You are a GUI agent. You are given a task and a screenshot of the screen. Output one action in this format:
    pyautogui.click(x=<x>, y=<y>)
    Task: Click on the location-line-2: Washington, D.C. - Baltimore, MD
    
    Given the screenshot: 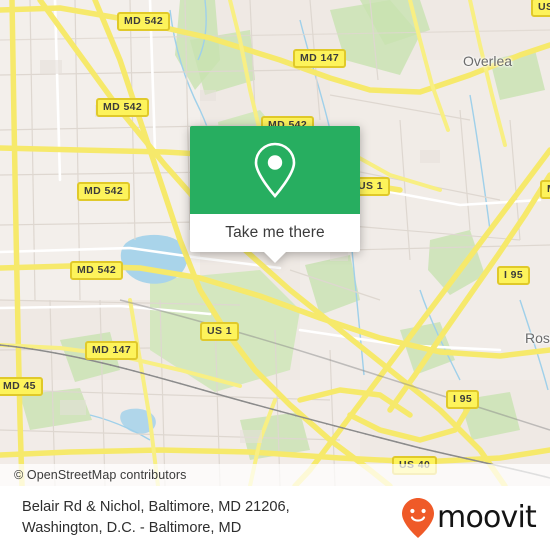 What is the action you would take?
    pyautogui.click(x=132, y=528)
    